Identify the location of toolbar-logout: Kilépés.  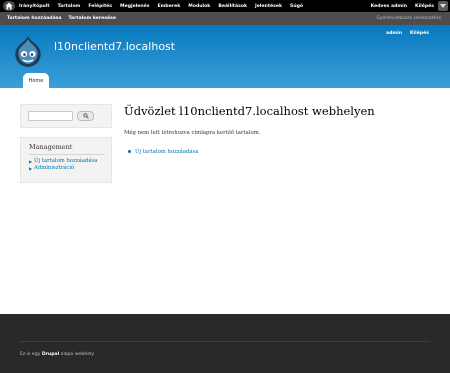
(424, 6).